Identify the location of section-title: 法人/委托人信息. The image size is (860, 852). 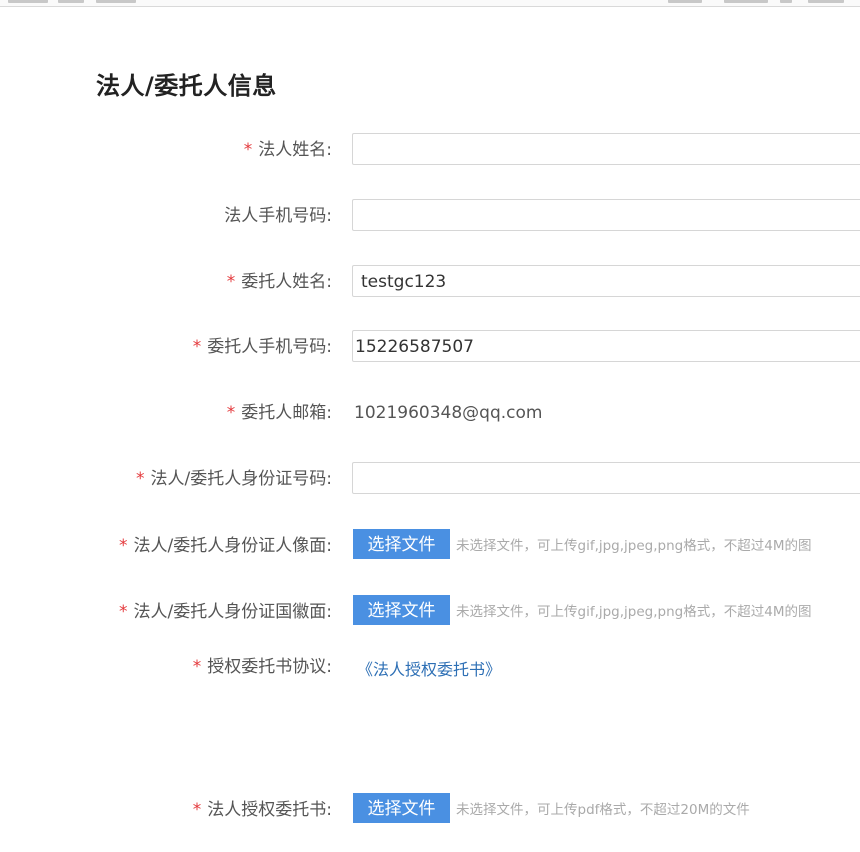
(186, 86).